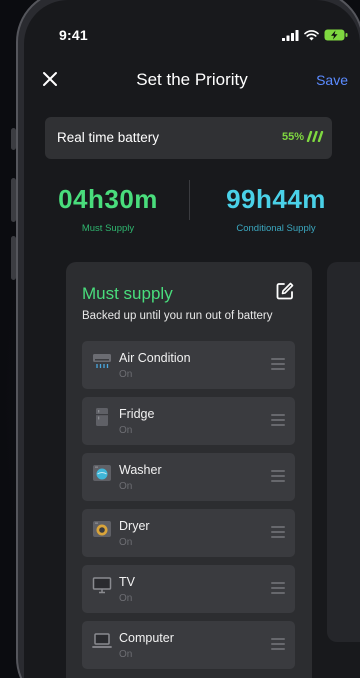 The width and height of the screenshot is (360, 678). Describe the element at coordinates (155, 358) in the screenshot. I see `appliance-name: Air Condition` at that location.